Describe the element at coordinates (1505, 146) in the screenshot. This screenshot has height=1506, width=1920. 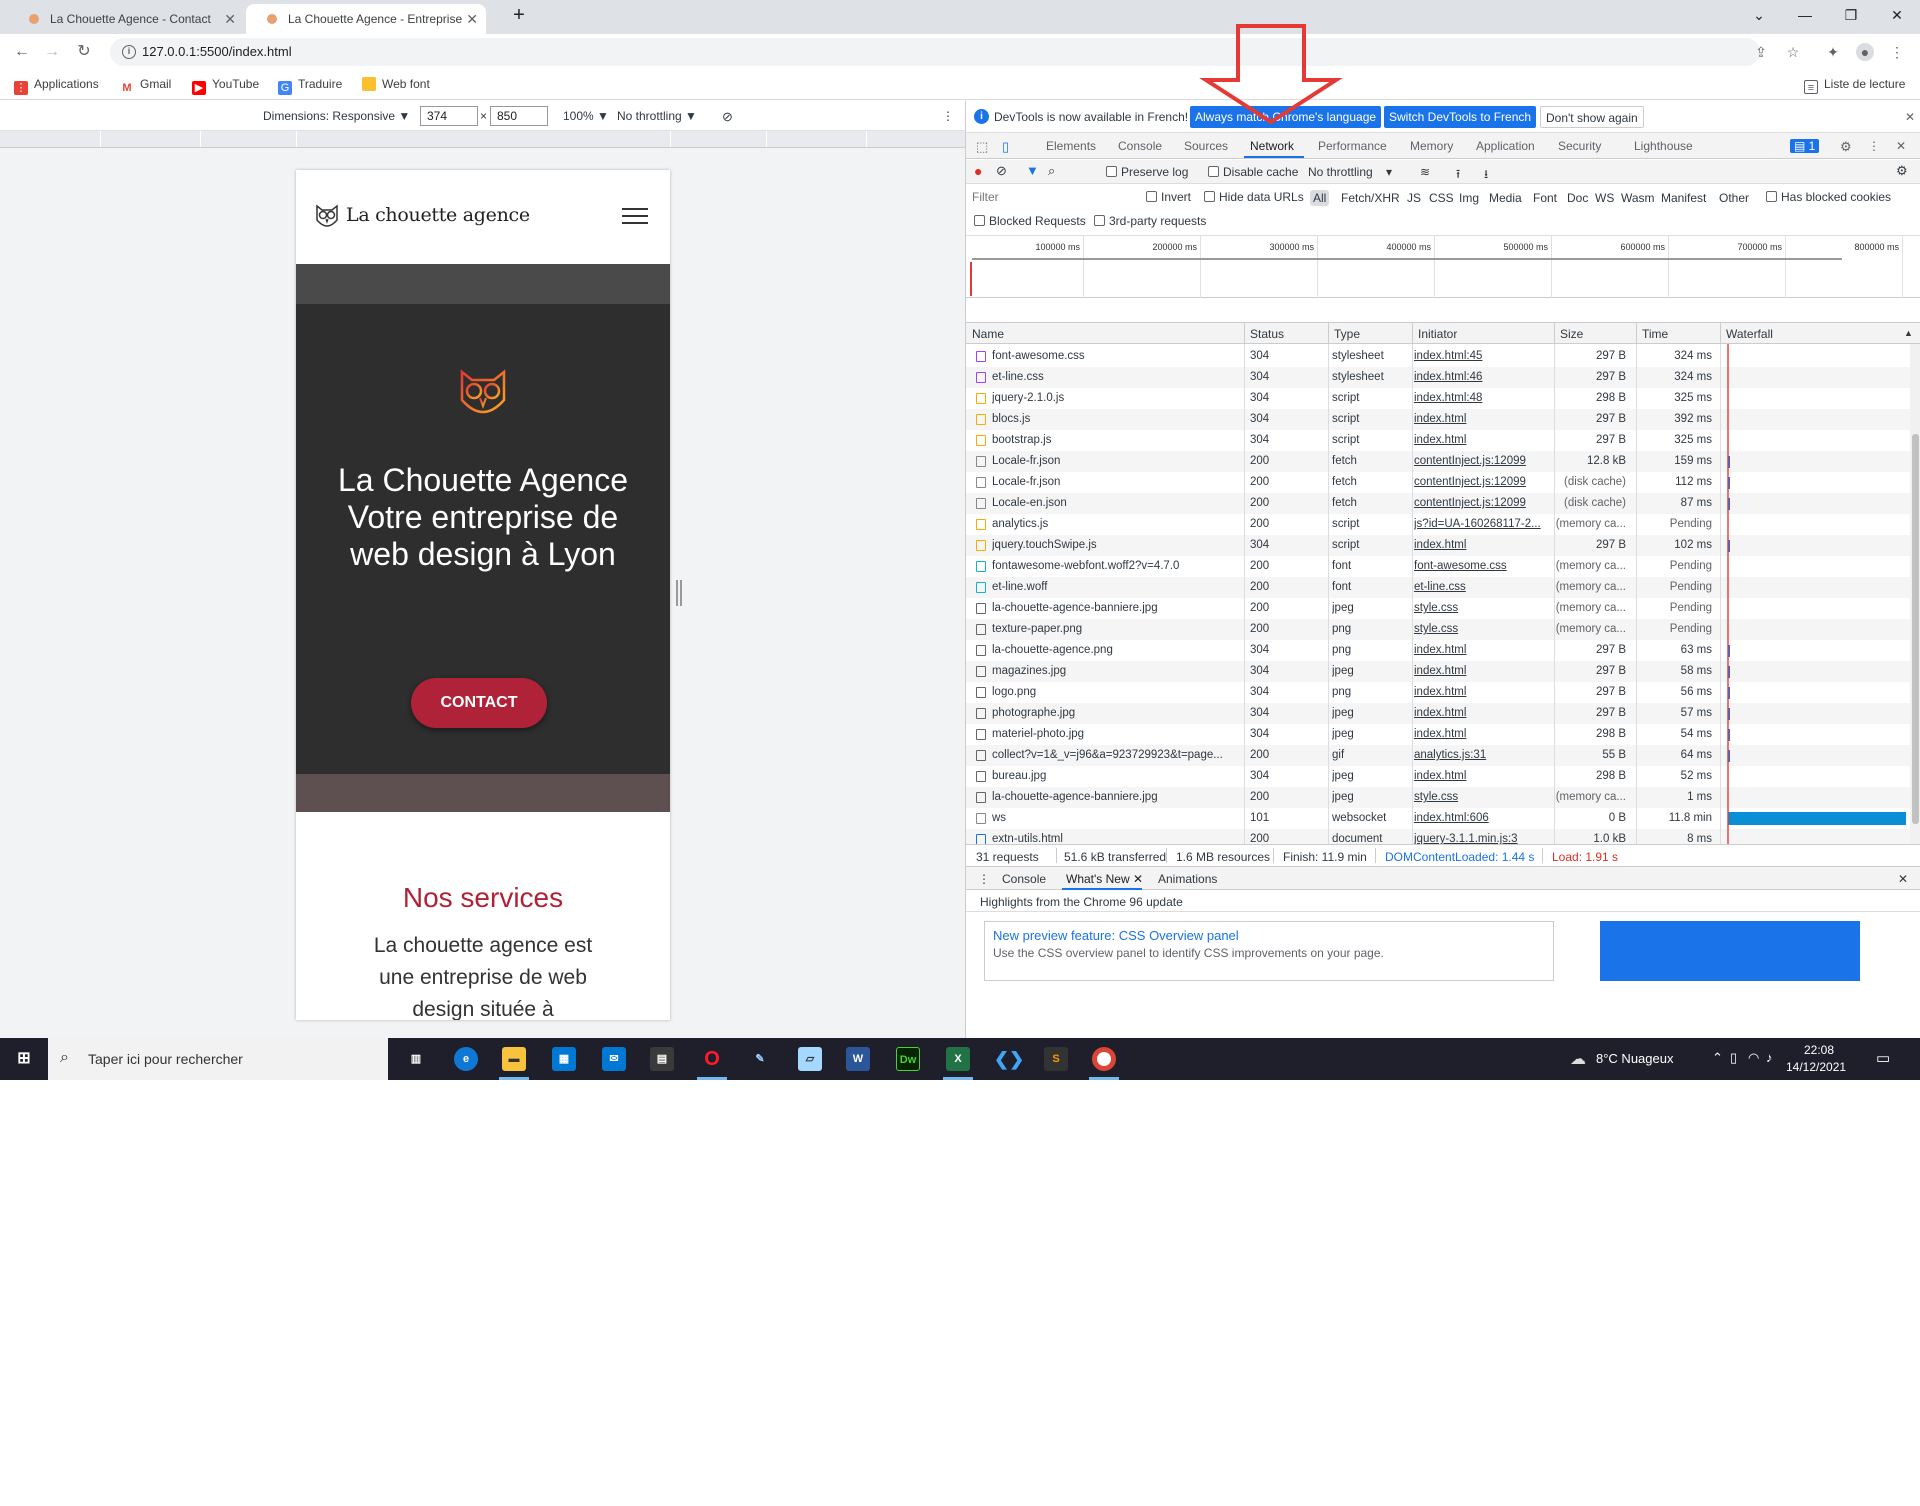
I see `tab-application: Application` at that location.